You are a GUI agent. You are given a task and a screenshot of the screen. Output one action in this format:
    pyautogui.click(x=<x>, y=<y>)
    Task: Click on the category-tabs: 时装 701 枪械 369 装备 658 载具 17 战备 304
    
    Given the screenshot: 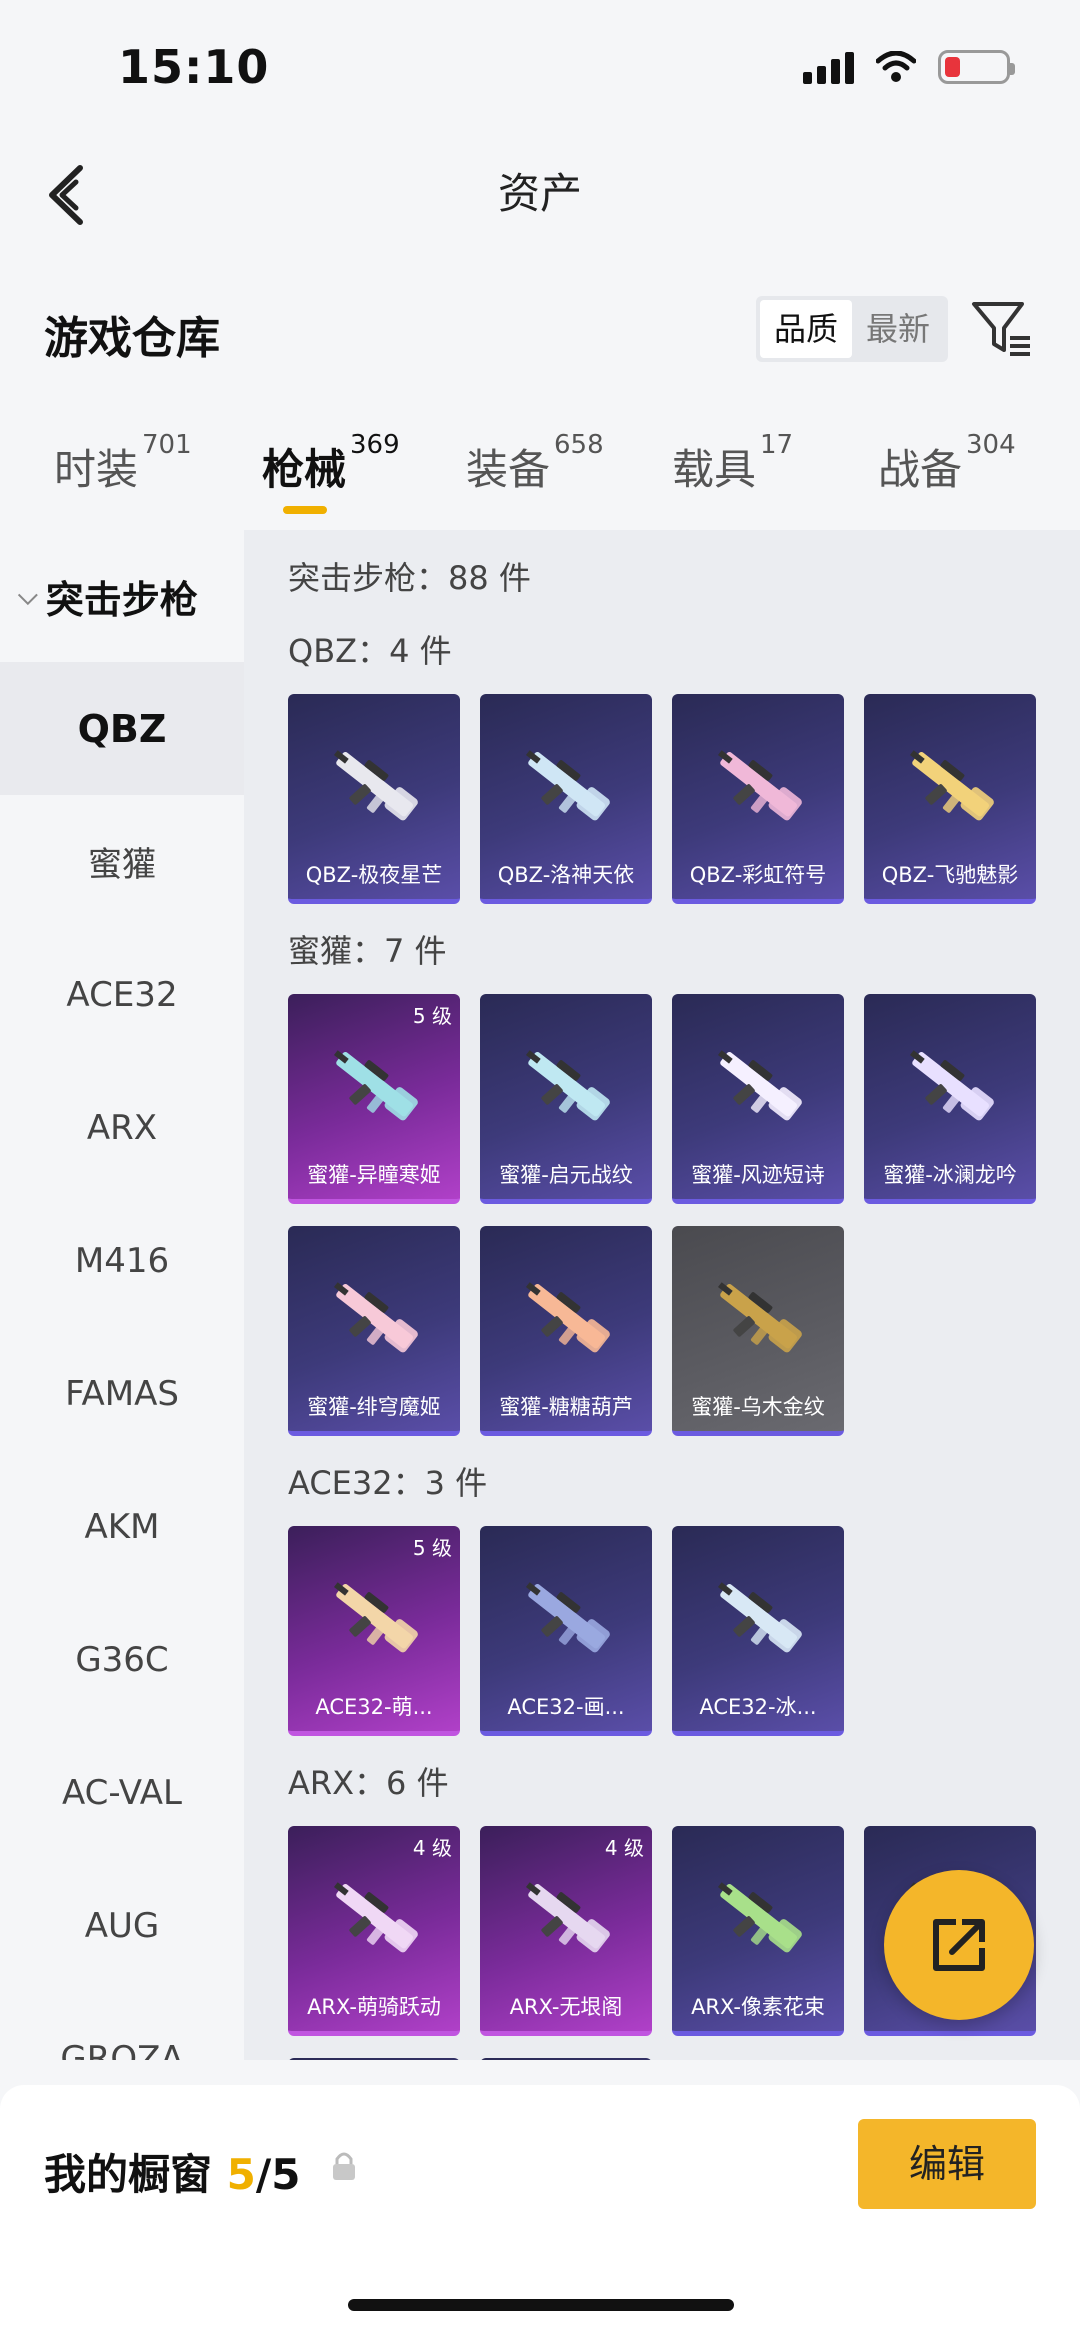 What is the action you would take?
    pyautogui.click(x=540, y=470)
    